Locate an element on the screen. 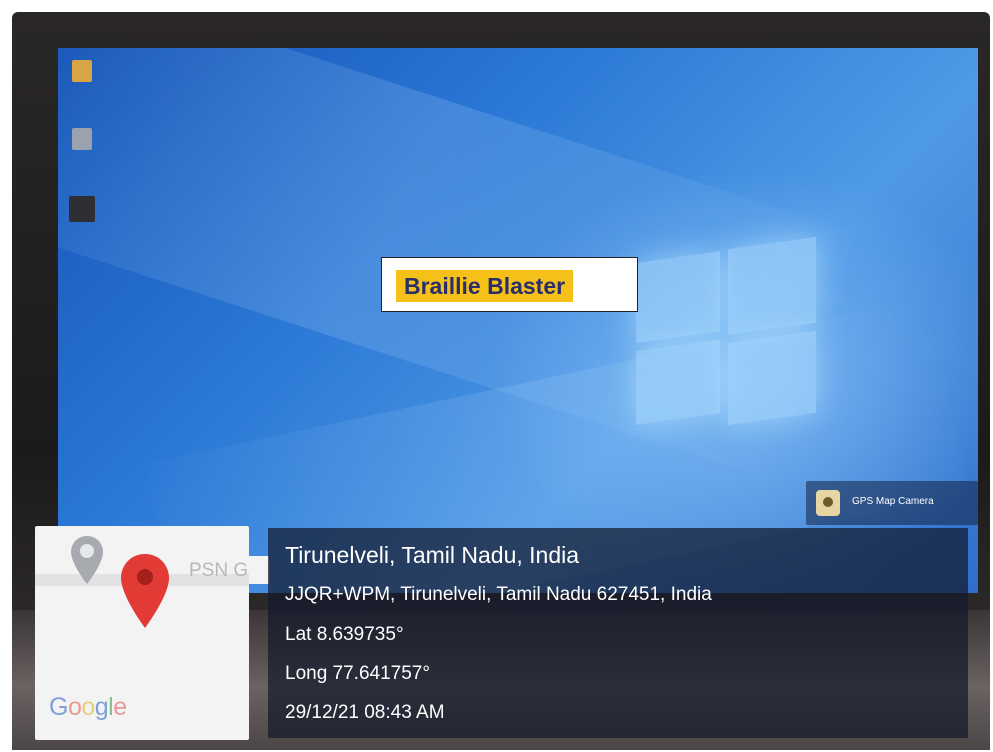 This screenshot has height=752, width=993. location-pin-icon is located at coordinates (145, 591).